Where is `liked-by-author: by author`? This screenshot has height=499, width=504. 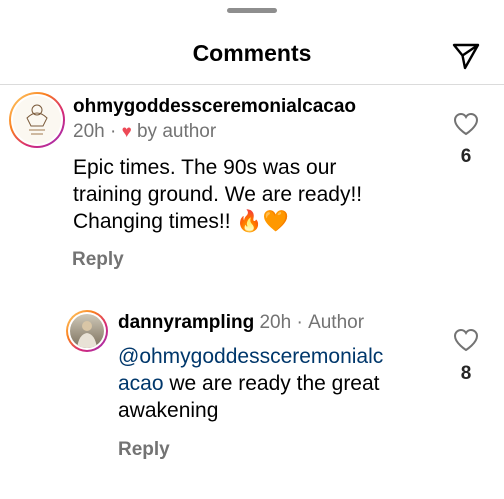 liked-by-author: by author is located at coordinates (176, 131).